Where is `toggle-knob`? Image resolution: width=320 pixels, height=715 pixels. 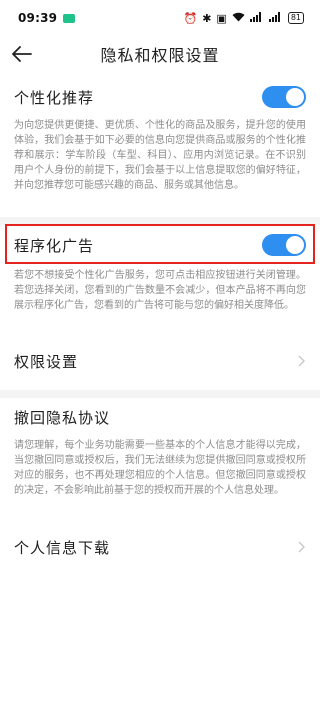 toggle-knob is located at coordinates (295, 97).